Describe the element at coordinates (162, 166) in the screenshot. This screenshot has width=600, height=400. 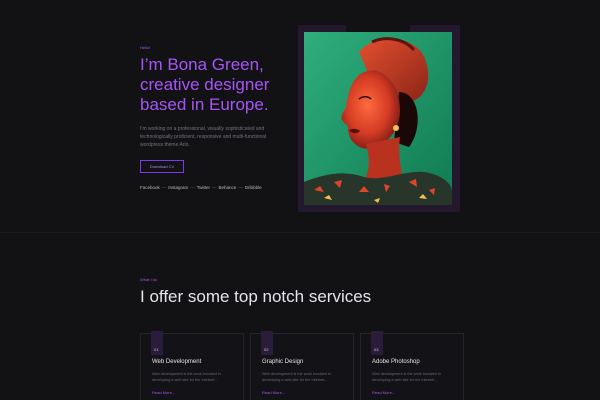
I see `download-cv-button: Download CV` at that location.